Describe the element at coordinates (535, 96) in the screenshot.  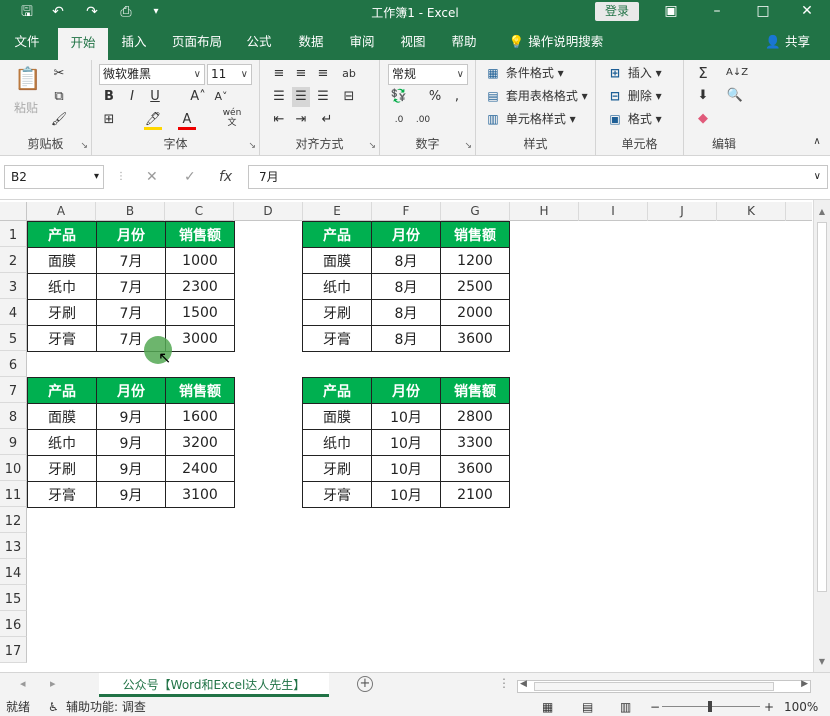
I see `format-as-table-button: ▤ 套用表格格式 ▾` at that location.